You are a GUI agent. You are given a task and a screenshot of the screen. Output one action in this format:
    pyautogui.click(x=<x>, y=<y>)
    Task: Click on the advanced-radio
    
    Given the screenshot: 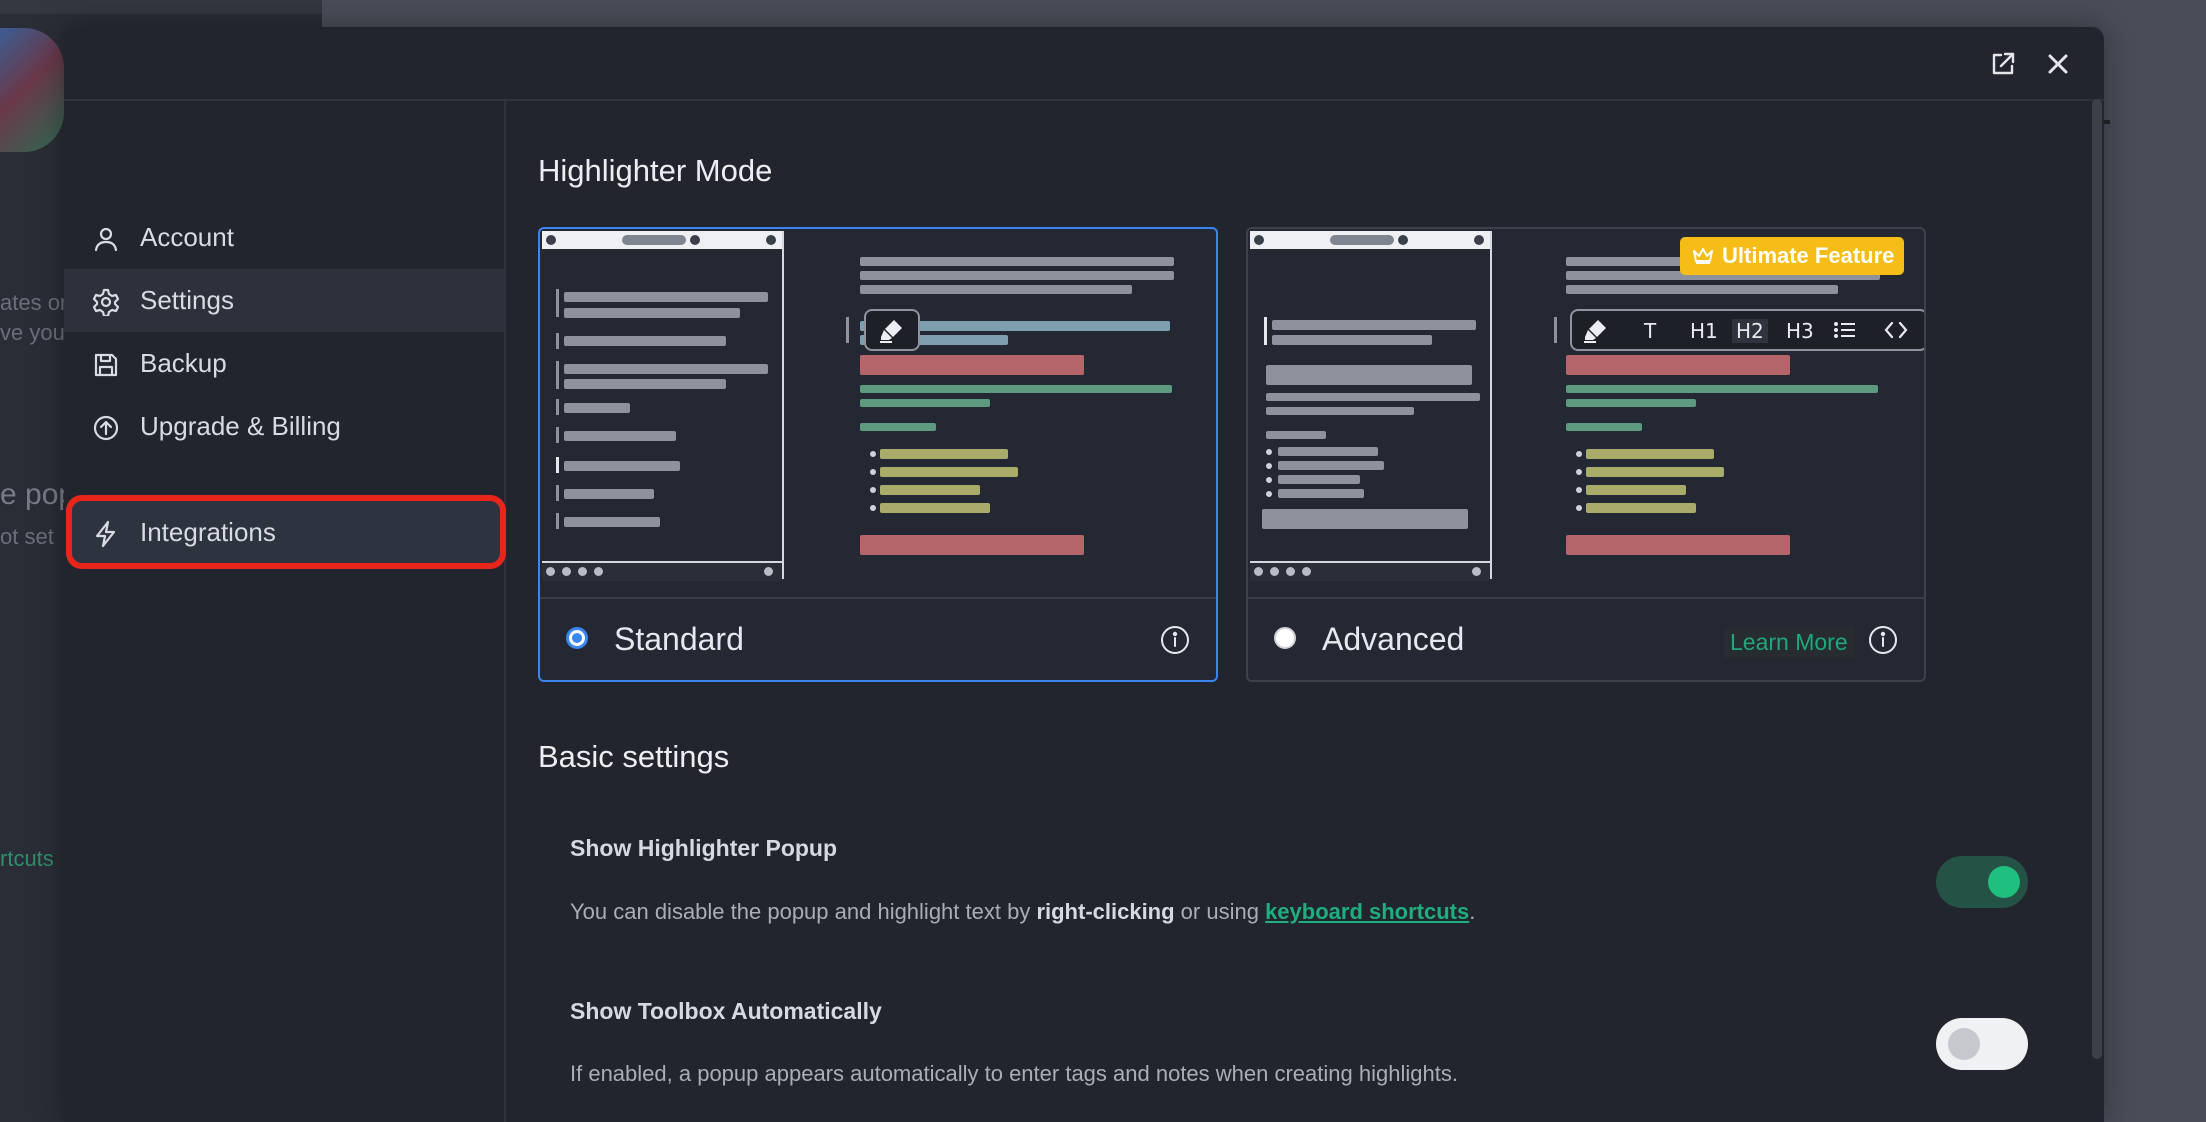 What is the action you would take?
    pyautogui.click(x=1285, y=638)
    